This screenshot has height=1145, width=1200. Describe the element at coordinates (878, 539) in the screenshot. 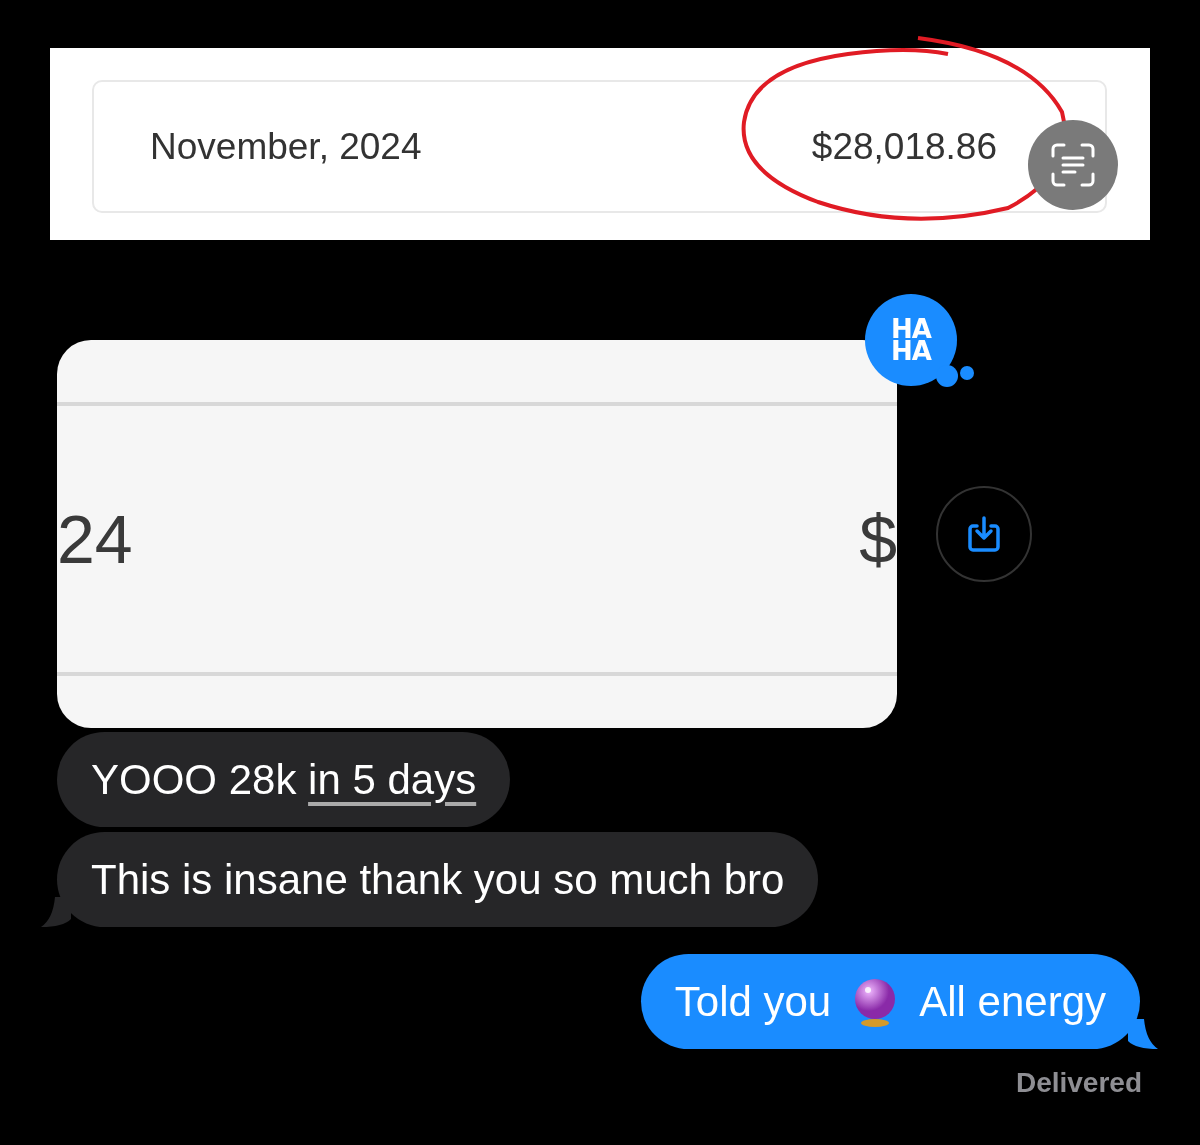

I see `currency-text: $` at that location.